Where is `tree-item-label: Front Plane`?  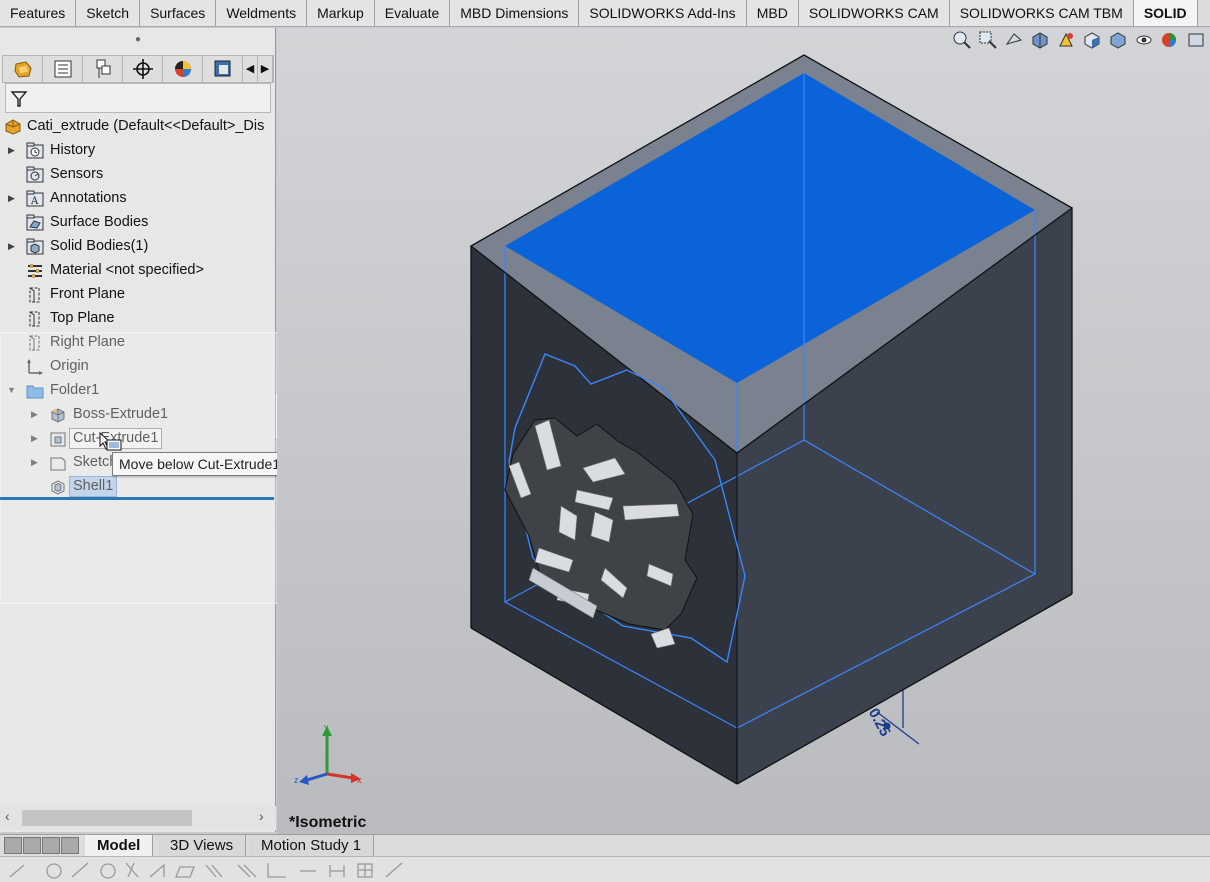
tree-item-label: Front Plane is located at coordinates (87, 294).